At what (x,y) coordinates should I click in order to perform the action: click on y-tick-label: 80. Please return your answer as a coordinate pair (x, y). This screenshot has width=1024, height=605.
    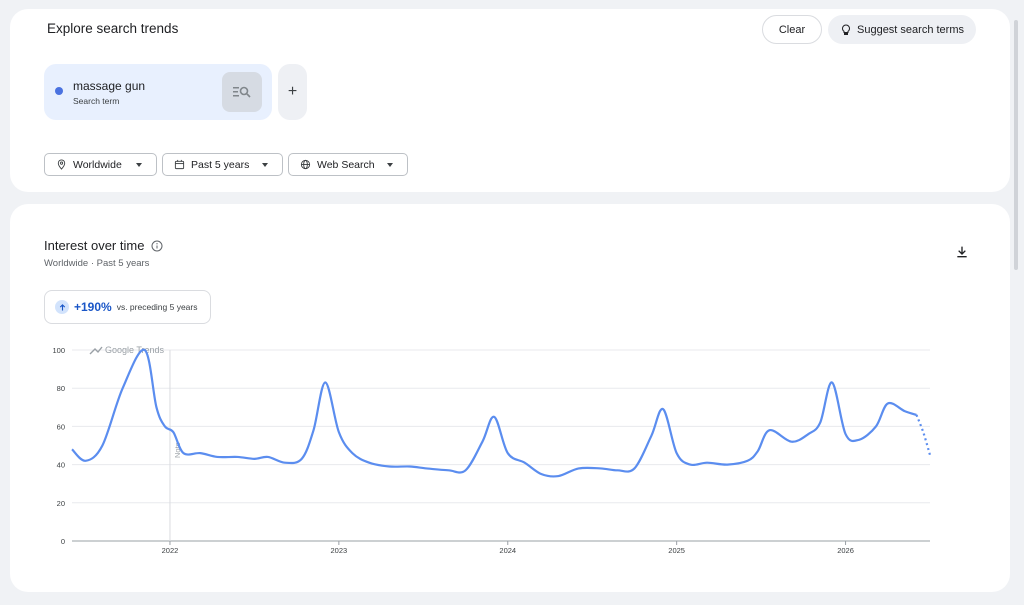
    Looking at the image, I should click on (61, 388).